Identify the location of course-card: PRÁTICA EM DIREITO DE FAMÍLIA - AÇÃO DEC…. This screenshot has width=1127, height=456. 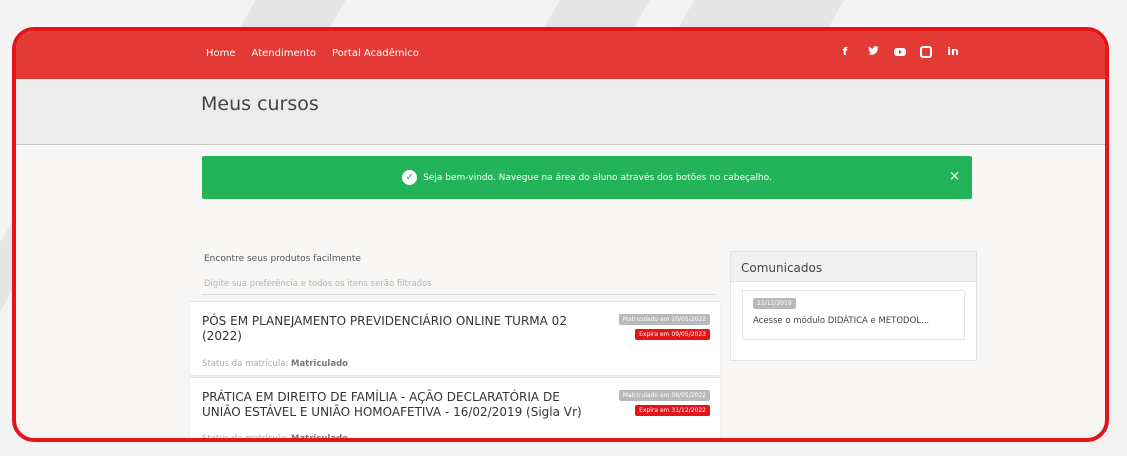
(455, 409).